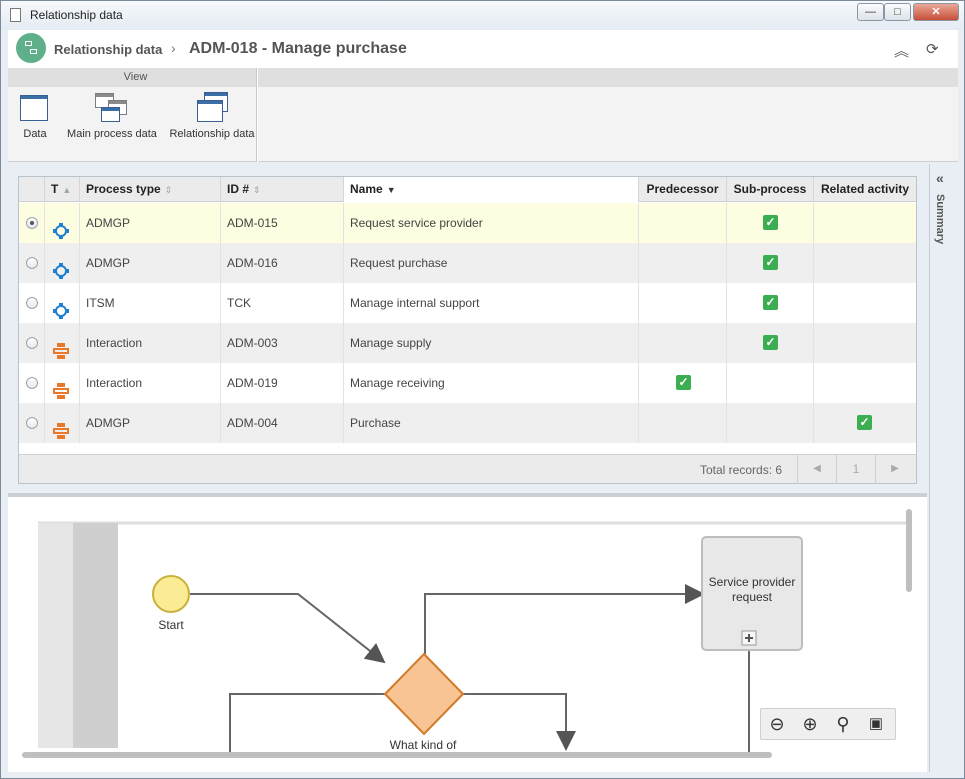 This screenshot has height=779, width=965. What do you see at coordinates (870, 12) in the screenshot?
I see `minimize-button: —` at bounding box center [870, 12].